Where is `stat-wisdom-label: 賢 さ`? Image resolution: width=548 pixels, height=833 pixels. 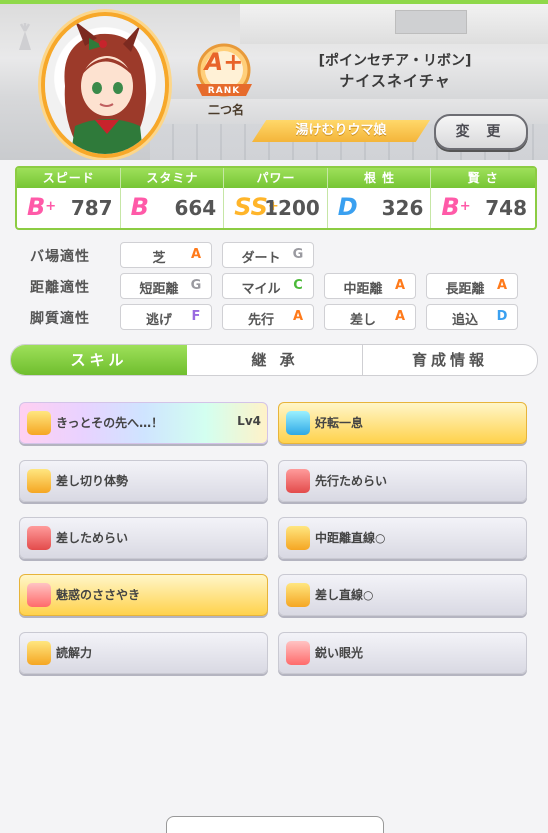 stat-wisdom-label: 賢 さ is located at coordinates (483, 178).